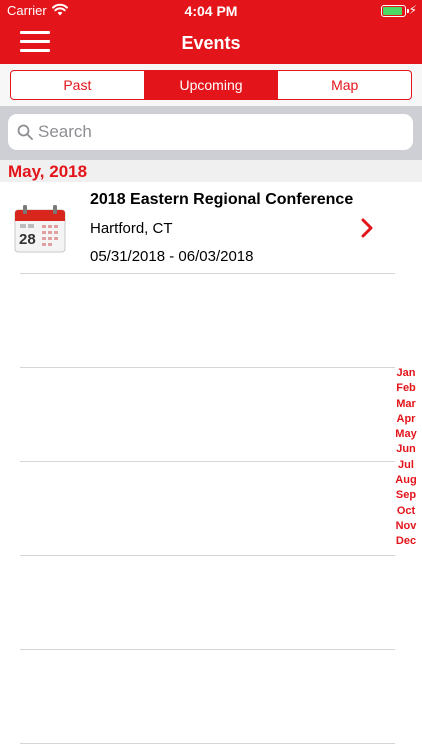 Image resolution: width=422 pixels, height=750 pixels. Describe the element at coordinates (172, 256) in the screenshot. I see `event-dates: 05/31/2018 - 06/03/2018` at that location.